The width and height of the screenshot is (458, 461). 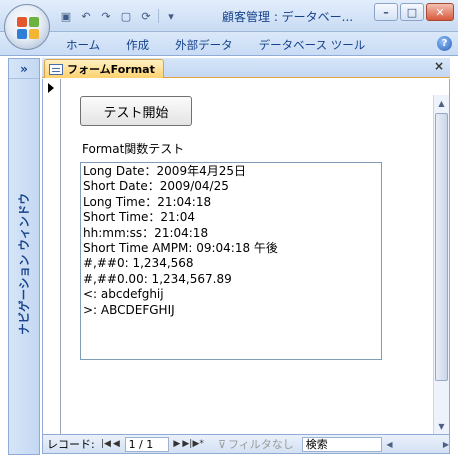 I want to click on record-position-input: 1 / 1, so click(x=146, y=444).